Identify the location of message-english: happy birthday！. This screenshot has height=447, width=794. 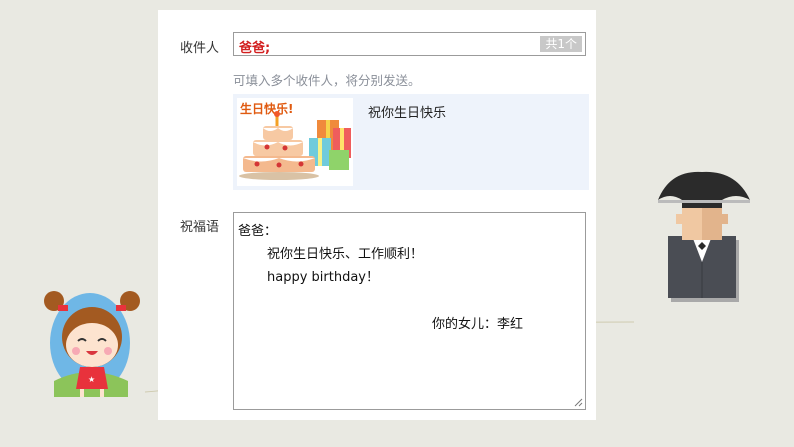
(323, 277).